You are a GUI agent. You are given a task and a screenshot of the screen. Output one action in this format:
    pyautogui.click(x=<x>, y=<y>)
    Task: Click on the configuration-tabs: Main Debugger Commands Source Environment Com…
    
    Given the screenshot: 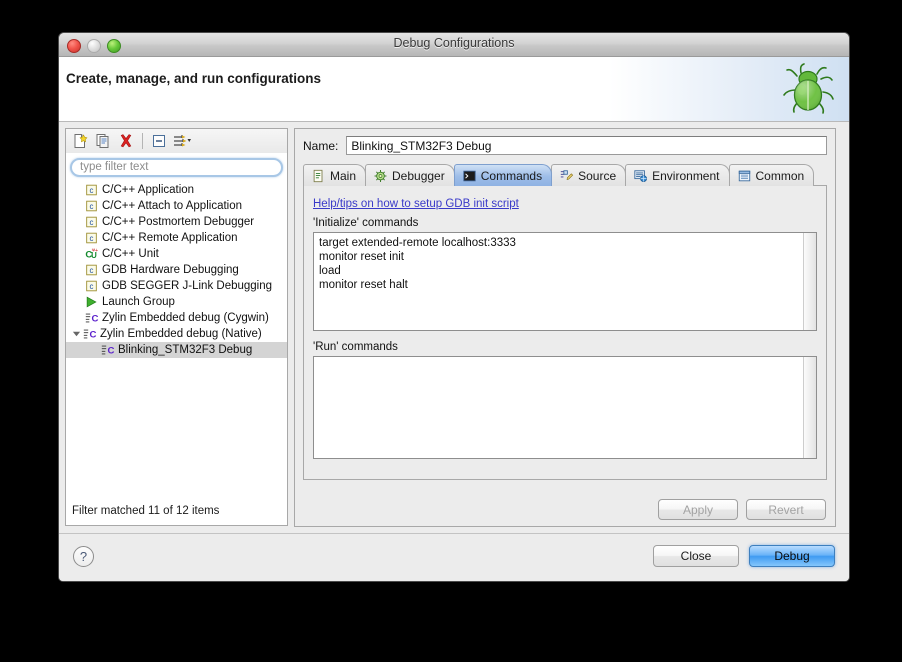 What is the action you would take?
    pyautogui.click(x=565, y=174)
    